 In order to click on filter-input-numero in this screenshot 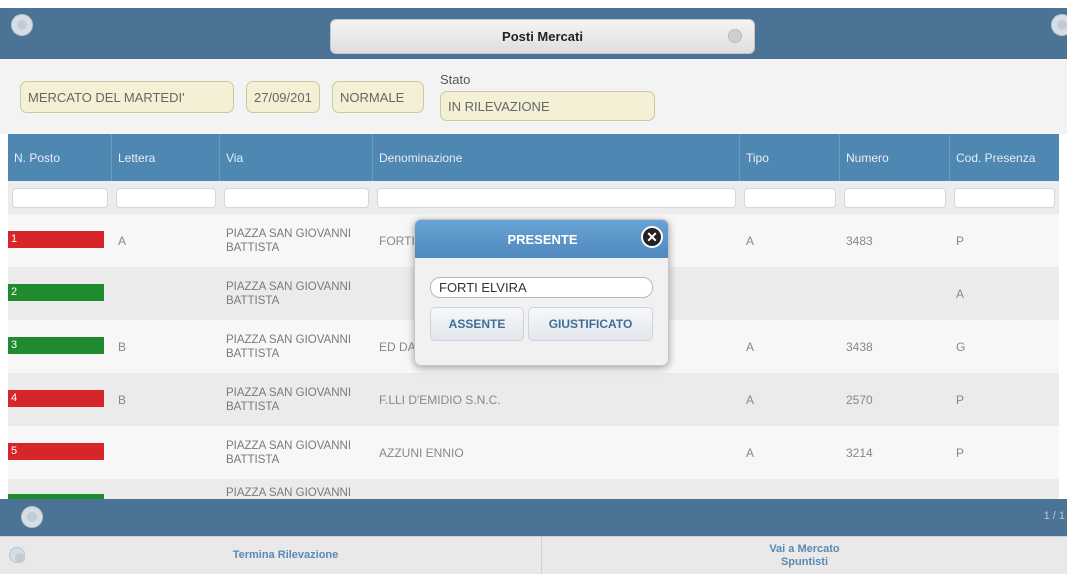, I will do `click(895, 198)`.